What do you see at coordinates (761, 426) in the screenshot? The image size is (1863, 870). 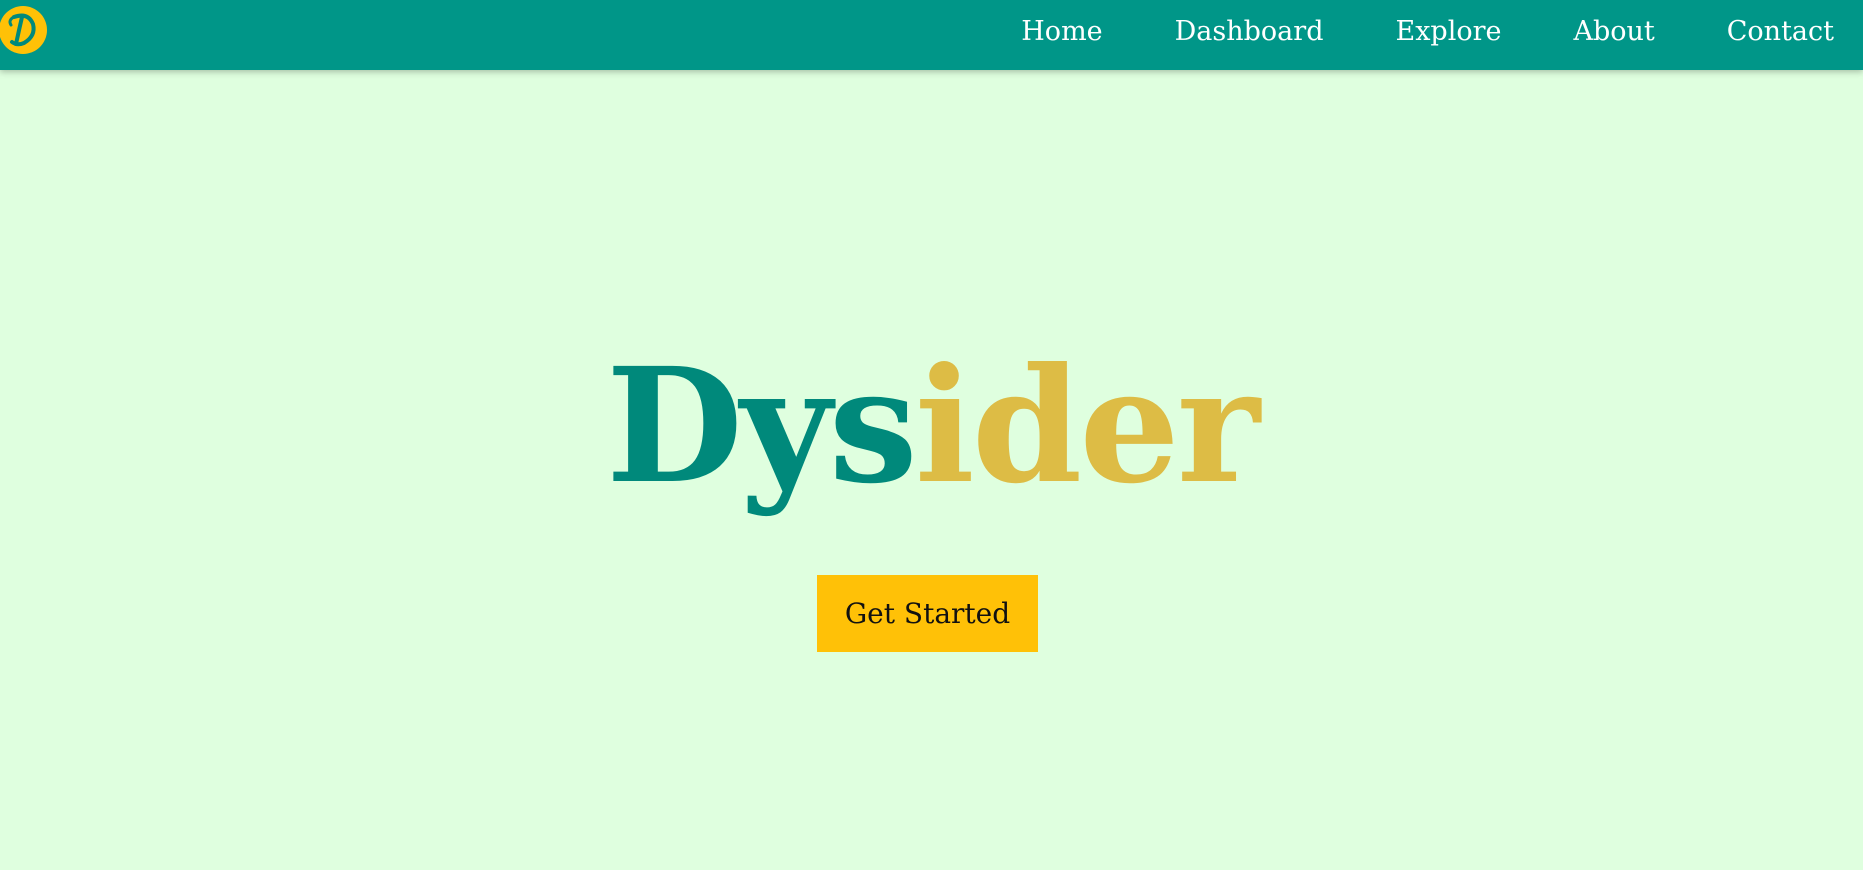 I see `brand-title-part-dys: Dys` at bounding box center [761, 426].